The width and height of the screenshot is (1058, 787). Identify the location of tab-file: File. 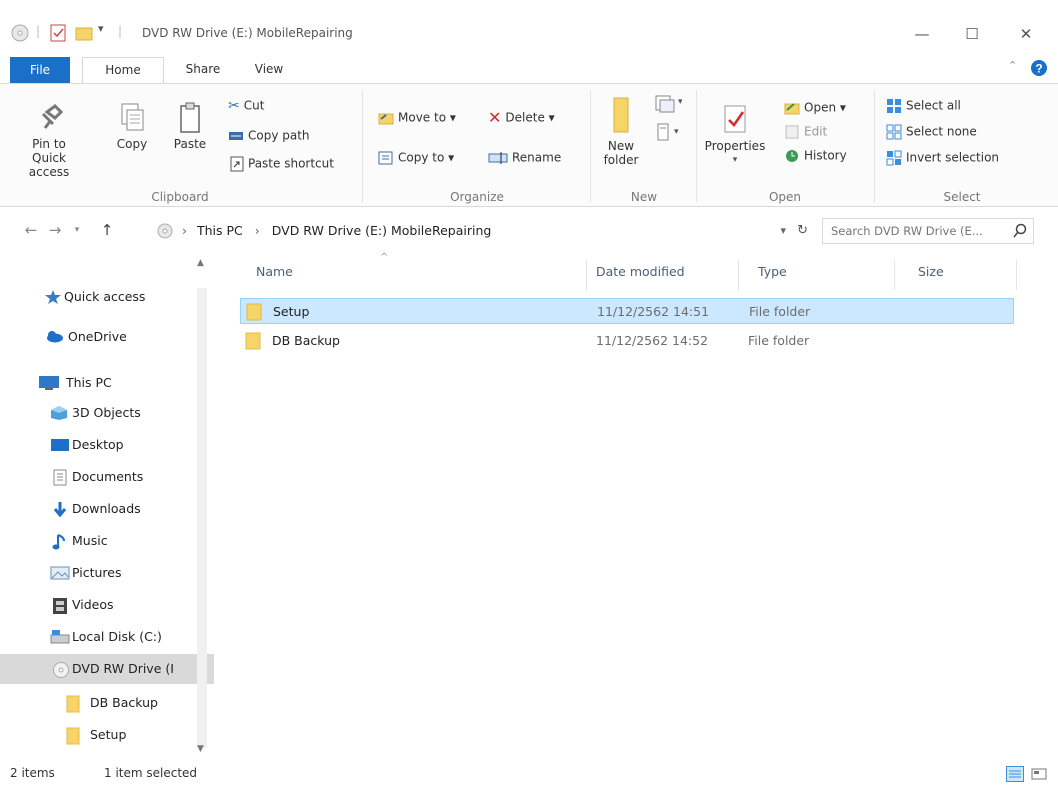
(40, 70).